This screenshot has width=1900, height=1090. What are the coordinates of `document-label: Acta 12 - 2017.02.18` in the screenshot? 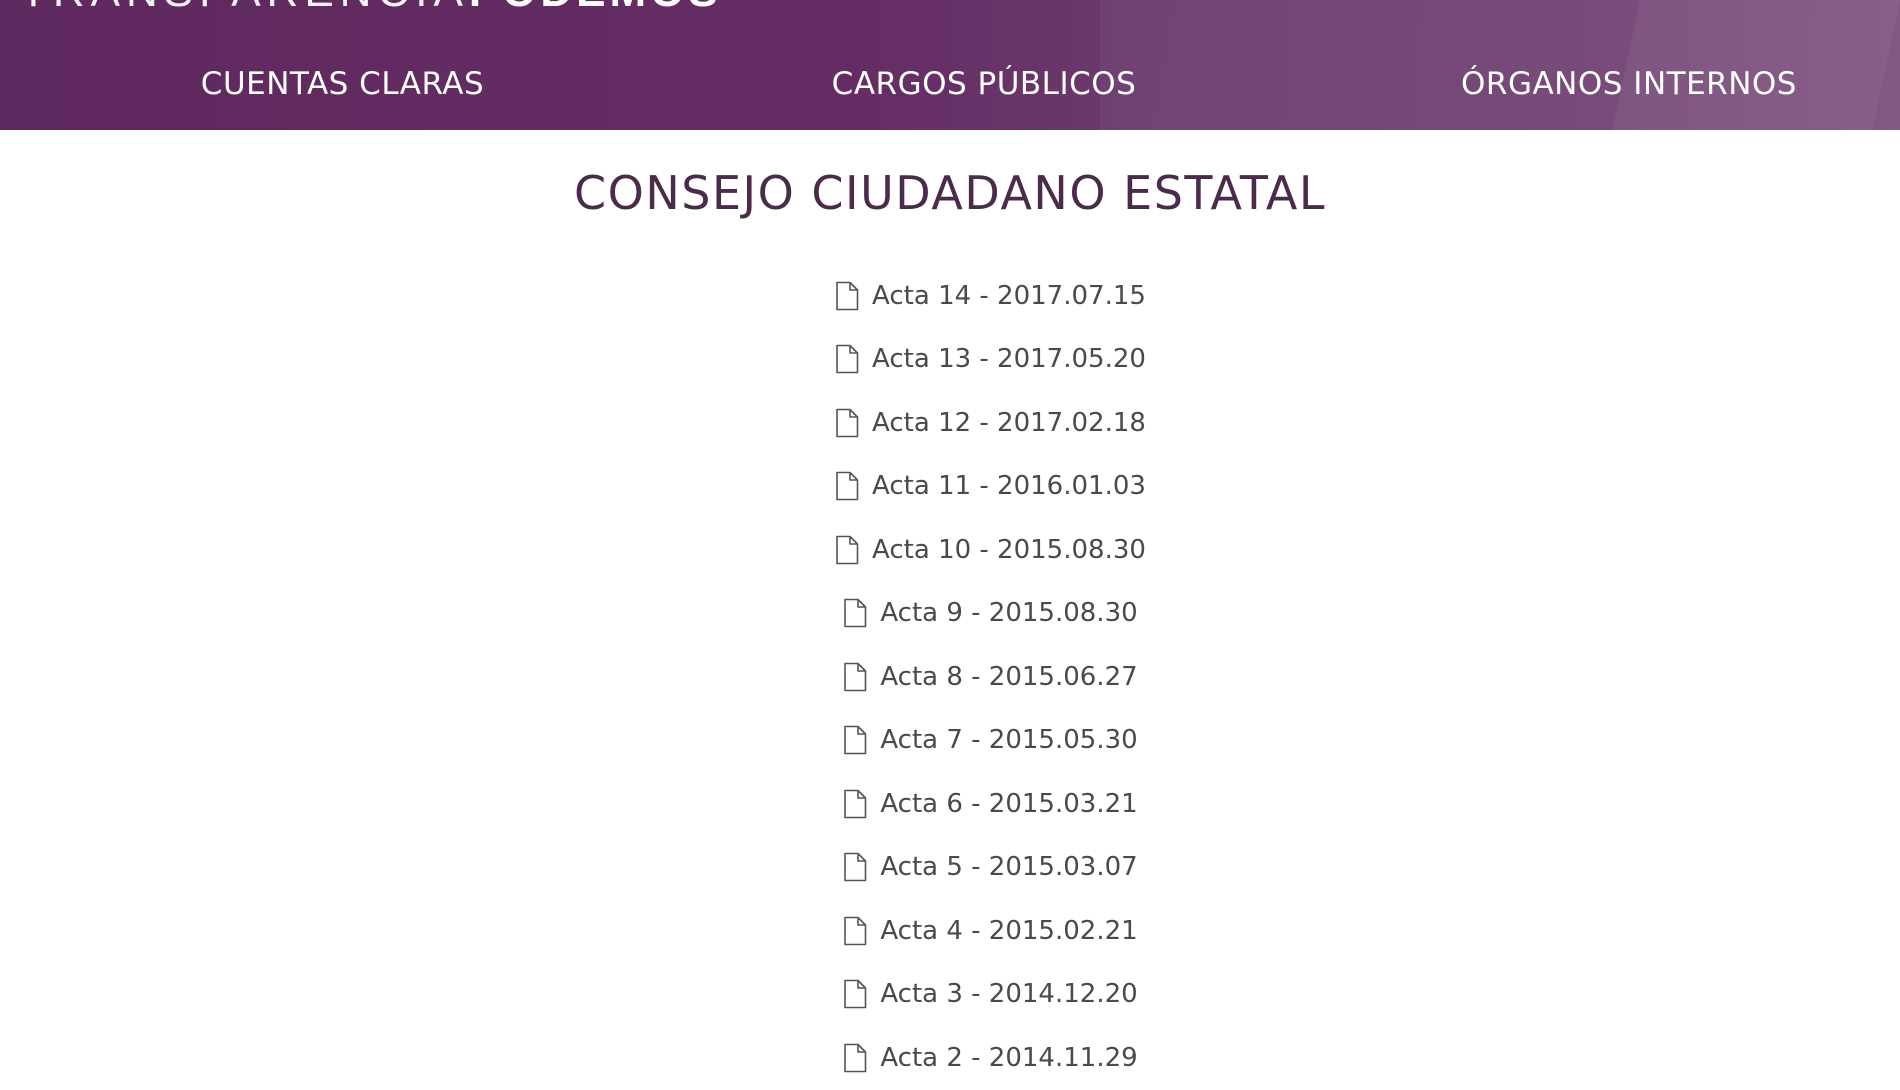 It's located at (1009, 422).